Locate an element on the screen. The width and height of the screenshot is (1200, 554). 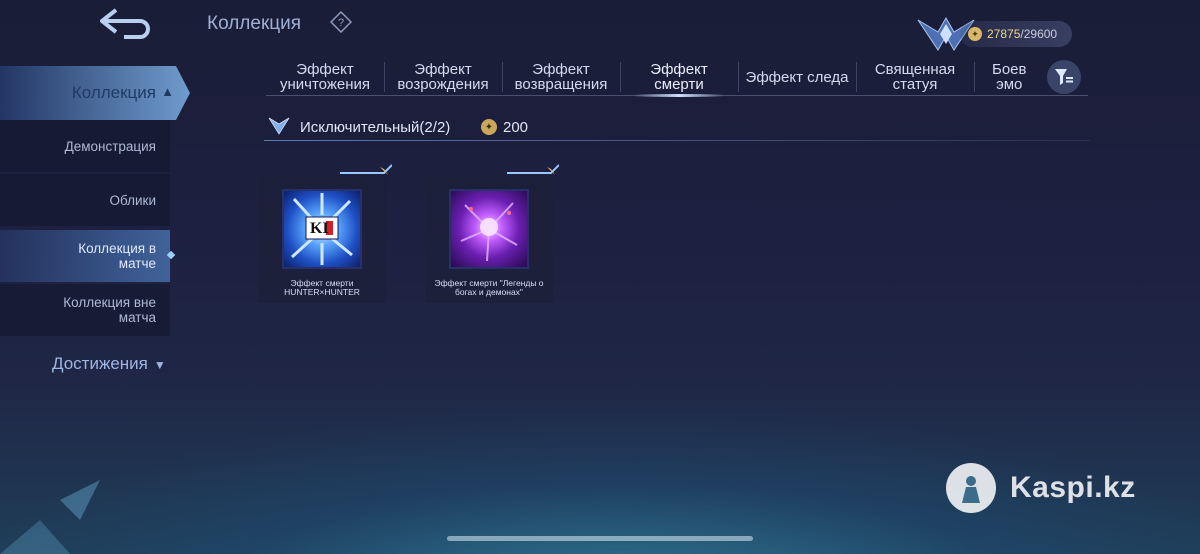
back-arrow-icon is located at coordinates (125, 23).